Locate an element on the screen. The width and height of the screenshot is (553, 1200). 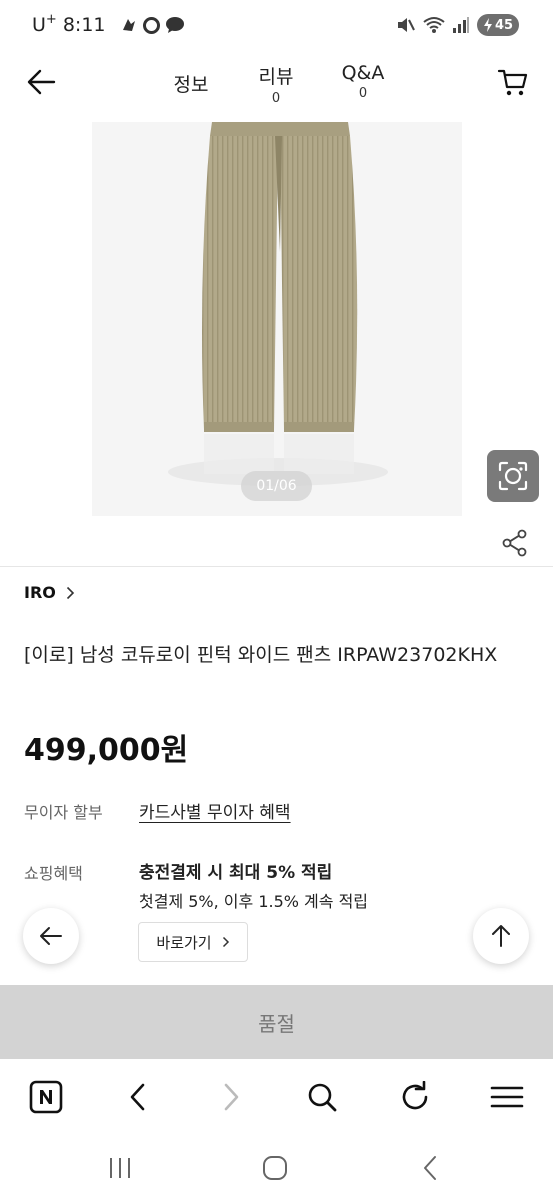
browser-back-button is located at coordinates (138, 1097).